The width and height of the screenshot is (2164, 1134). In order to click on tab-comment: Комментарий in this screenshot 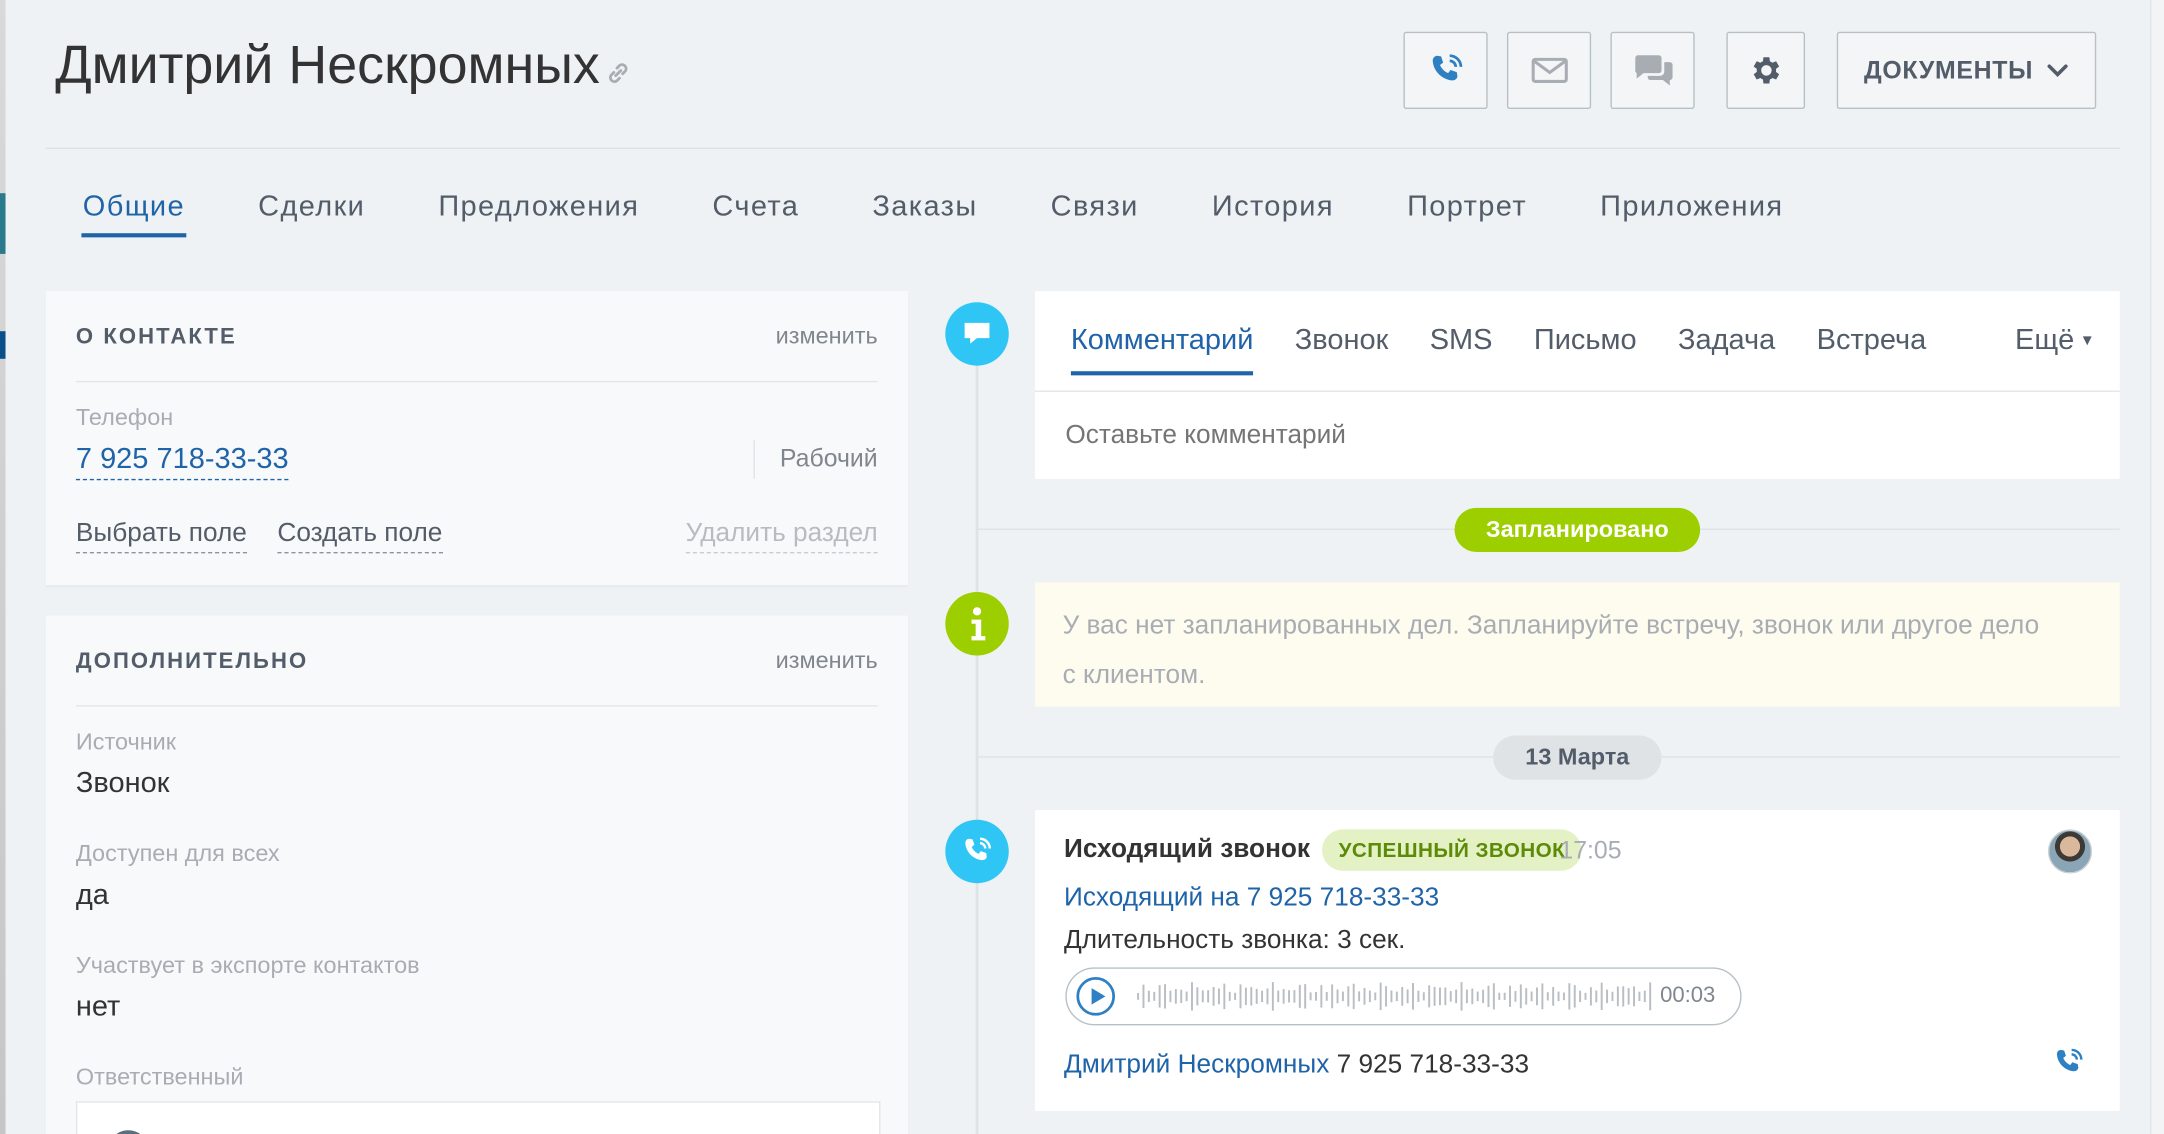, I will do `click(1162, 351)`.